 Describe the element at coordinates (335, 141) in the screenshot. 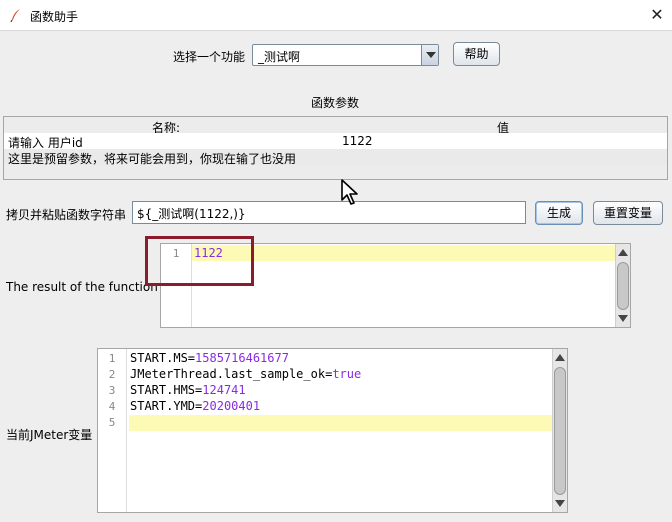

I see `table-row: 请输入 用户id 1122` at that location.